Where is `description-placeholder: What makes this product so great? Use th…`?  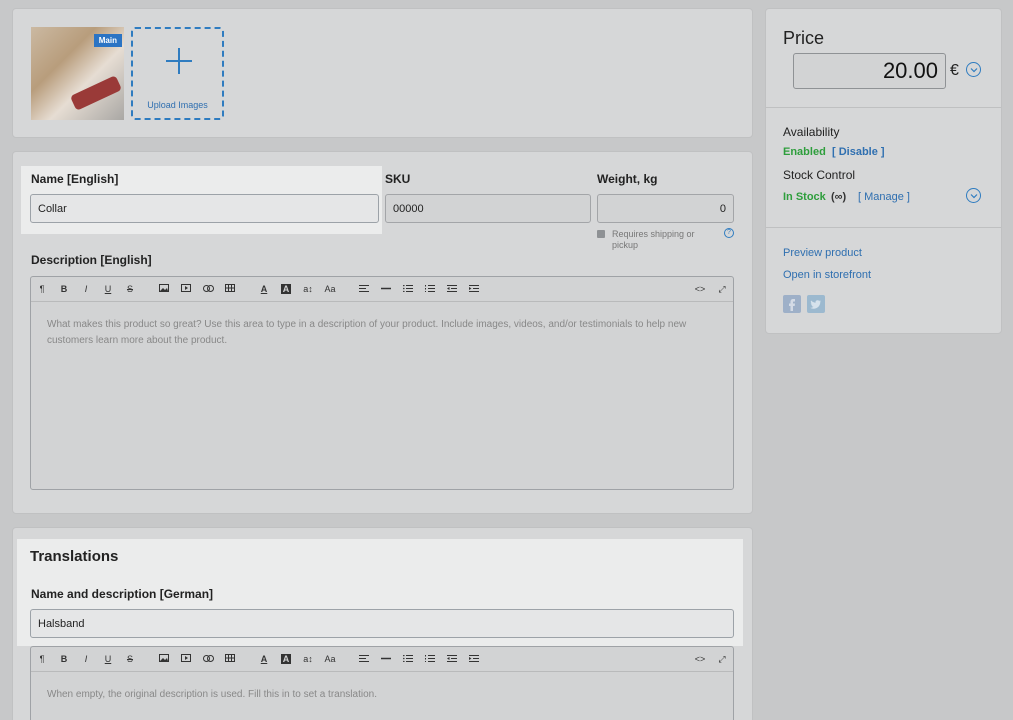 description-placeholder: What makes this product so great? Use th… is located at coordinates (367, 332).